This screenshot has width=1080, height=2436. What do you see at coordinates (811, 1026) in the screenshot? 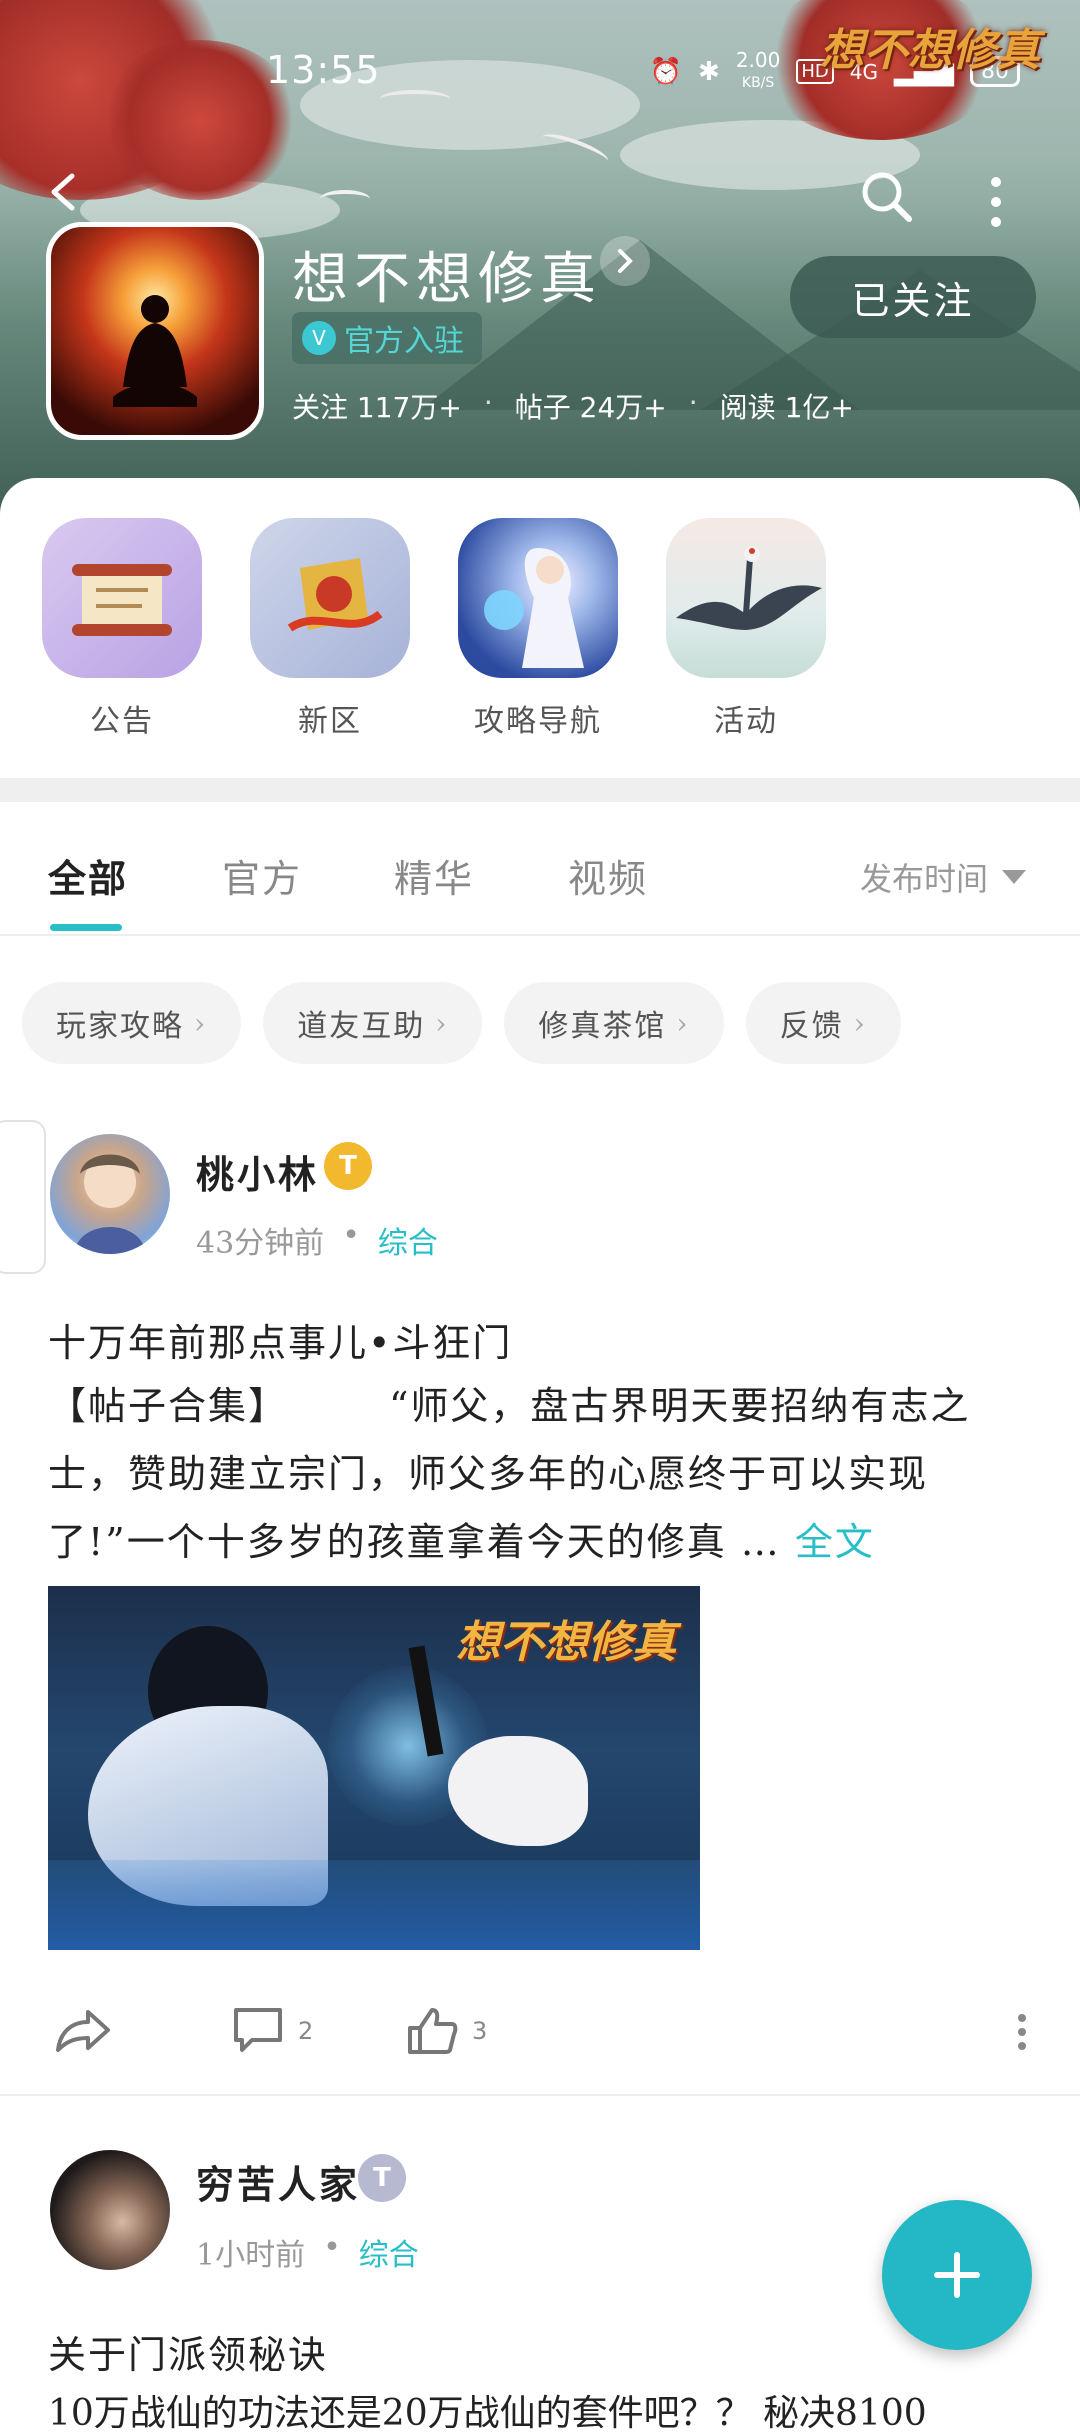
I see `chip-label: 反馈` at bounding box center [811, 1026].